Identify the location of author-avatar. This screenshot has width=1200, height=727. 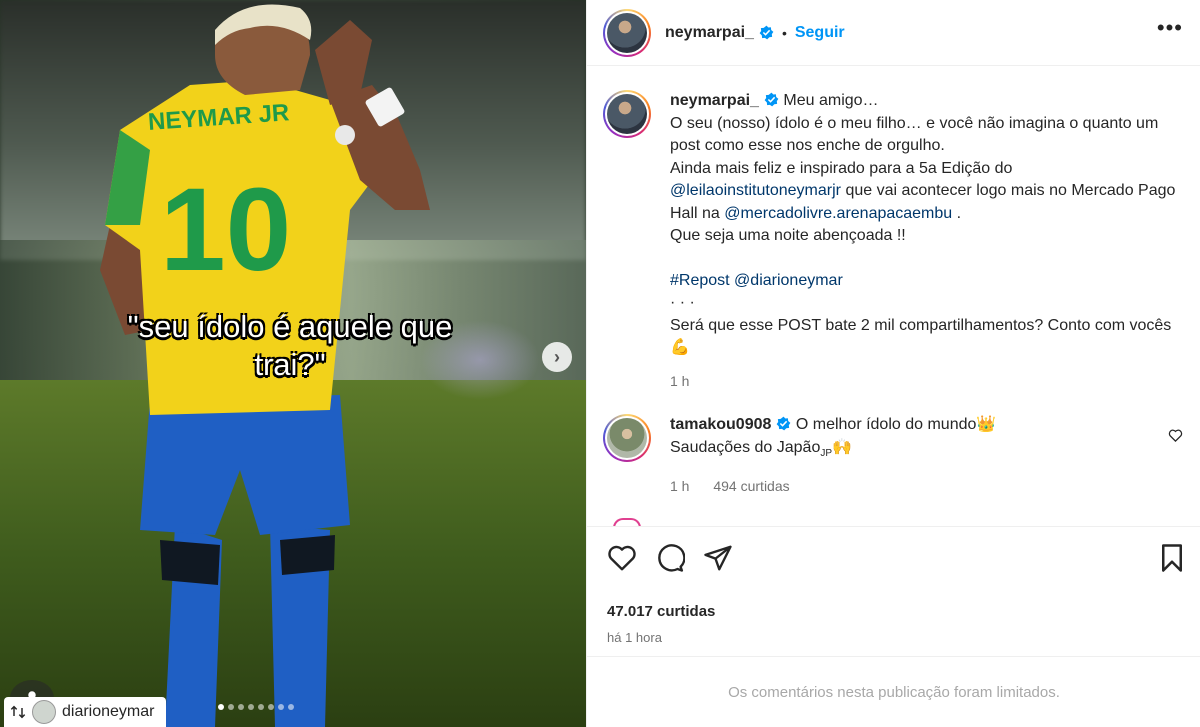
(627, 32).